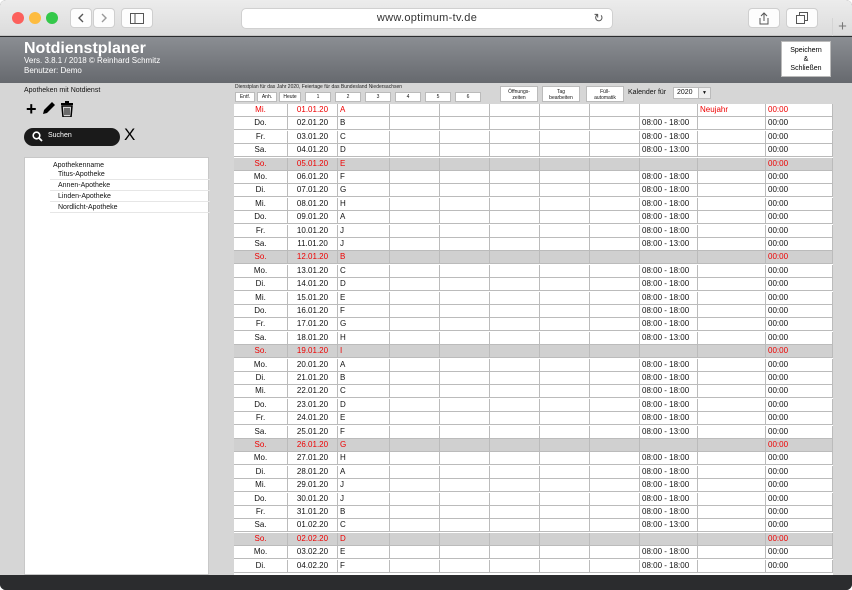 Image resolution: width=852 pixels, height=590 pixels. I want to click on year-select: 2020 ▼, so click(692, 93).